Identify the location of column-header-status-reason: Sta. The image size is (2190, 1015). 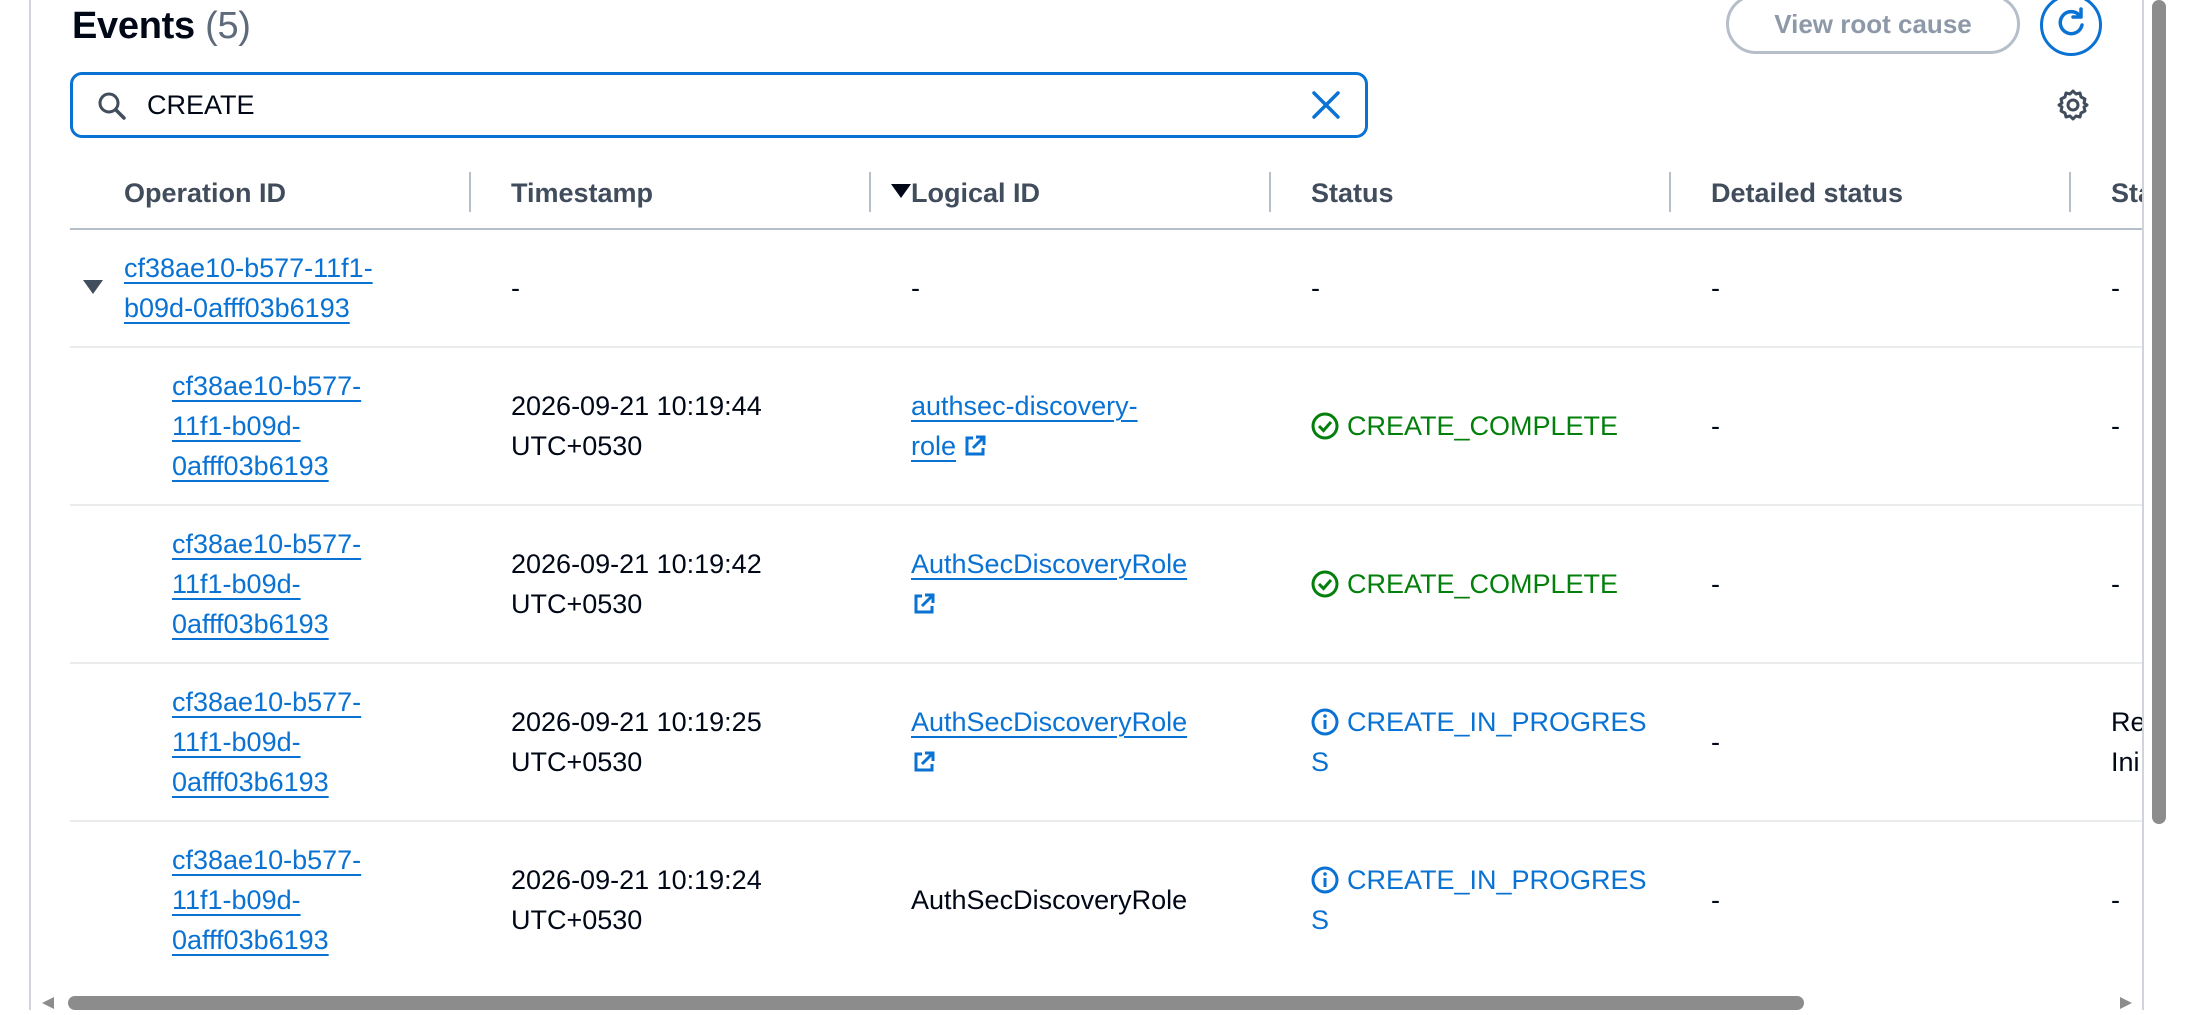
(2126, 193).